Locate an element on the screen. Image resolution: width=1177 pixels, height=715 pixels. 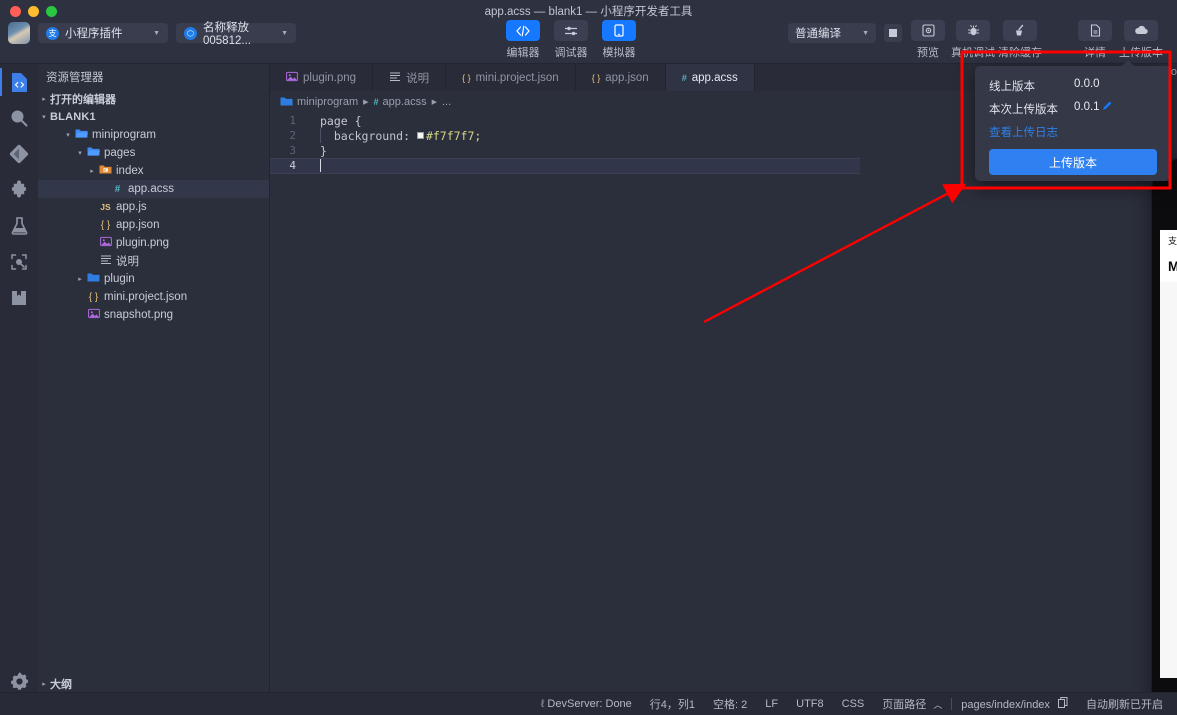
tree-item-label: plugin is located at coordinates (119, 279).